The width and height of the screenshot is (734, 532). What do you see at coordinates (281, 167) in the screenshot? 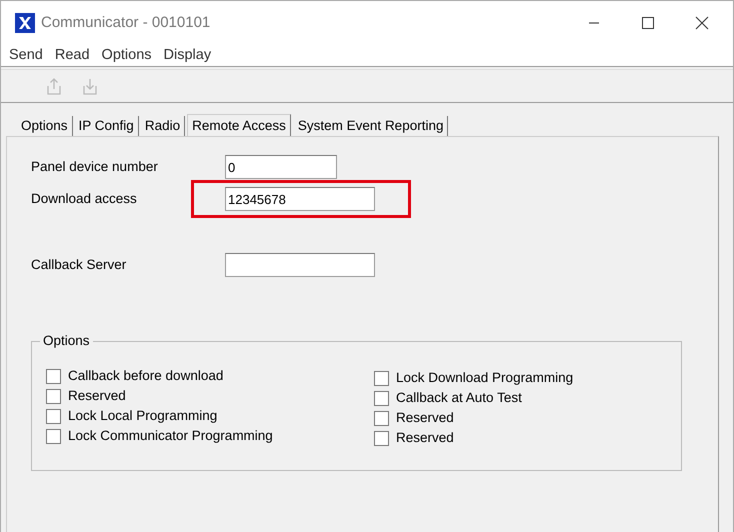
I see `input-field: 0` at bounding box center [281, 167].